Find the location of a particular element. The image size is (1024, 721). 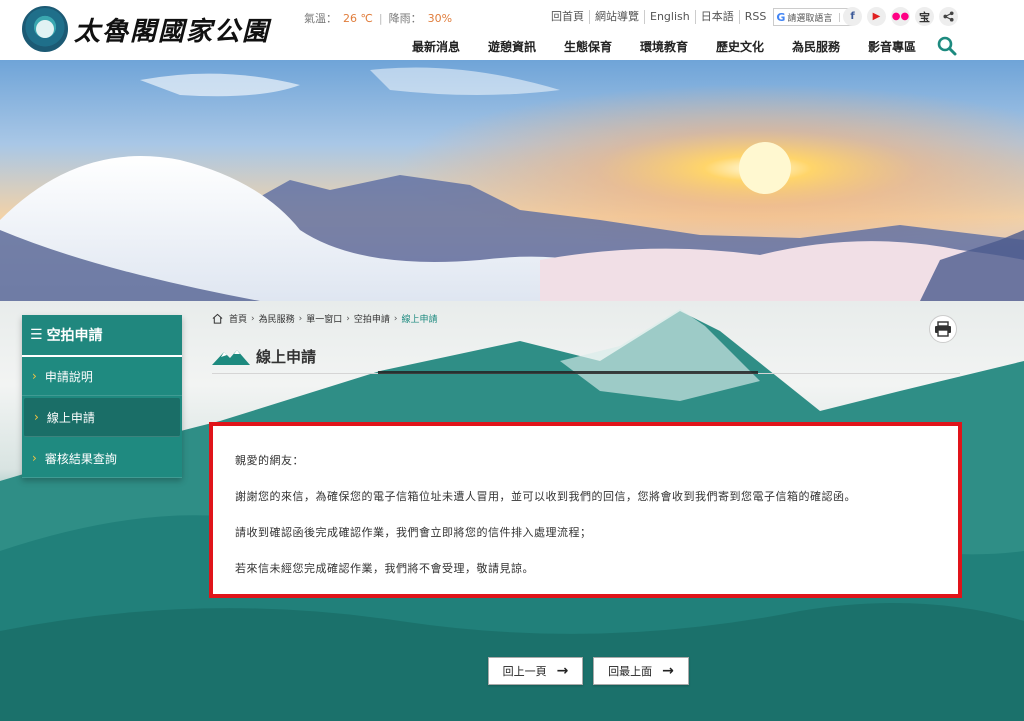

nav-media: 影音專區 is located at coordinates (906, 46).